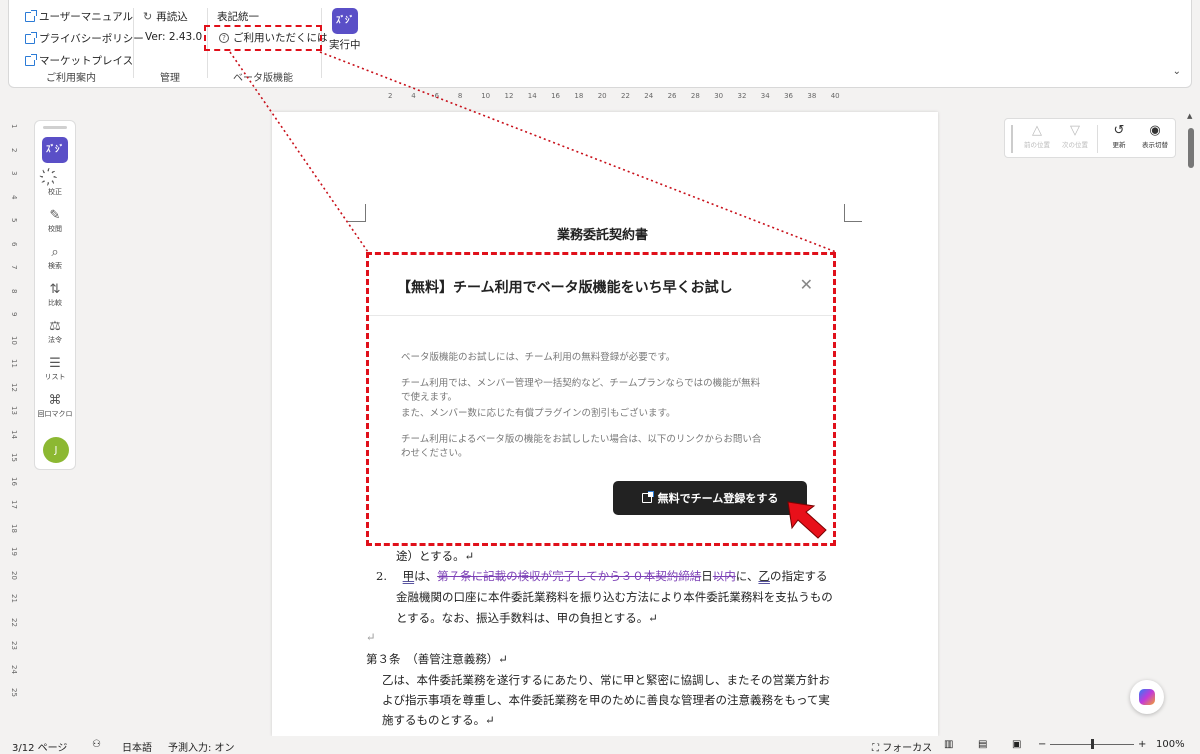  I want to click on triangle-up-icon: △, so click(1037, 130).